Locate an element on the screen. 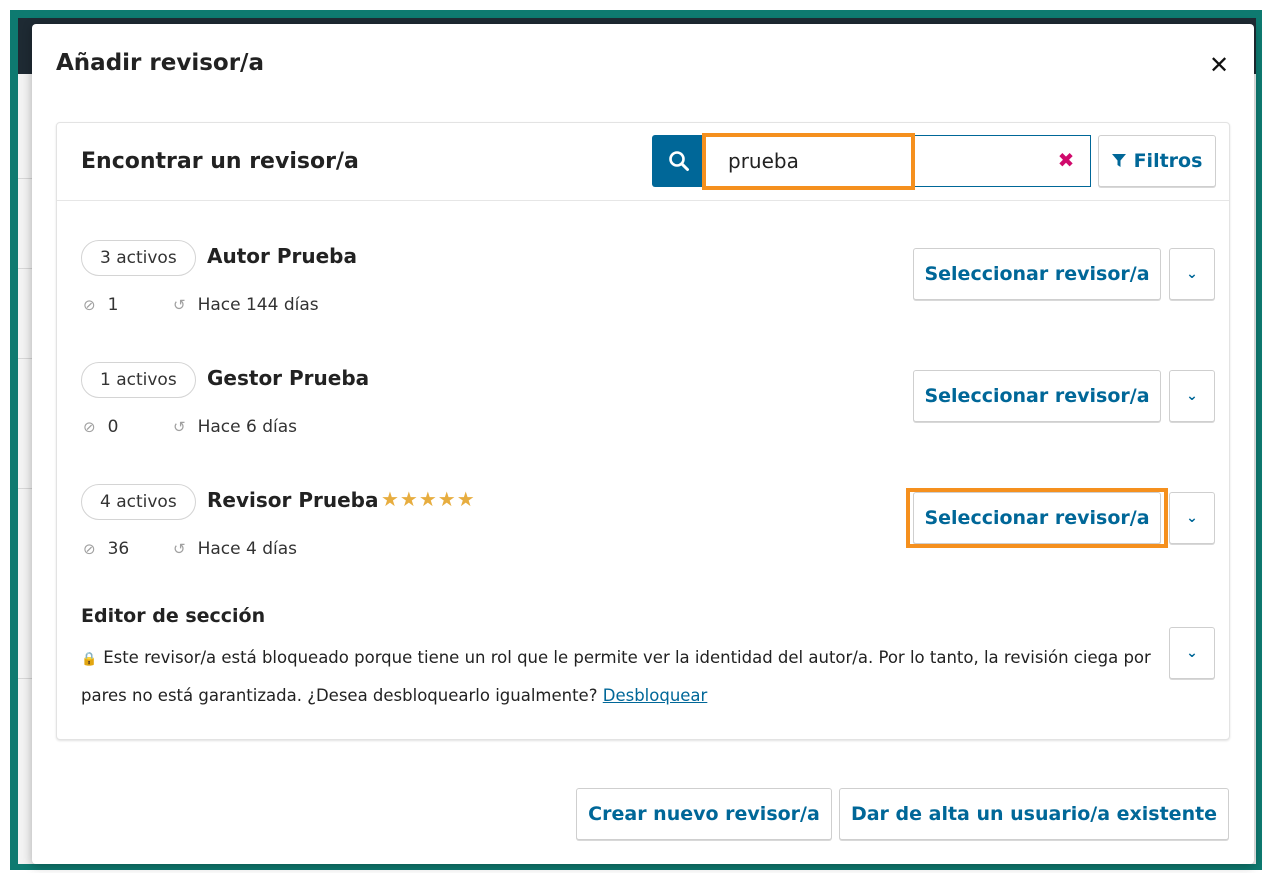  unlock-link: Desbloquear is located at coordinates (655, 695).